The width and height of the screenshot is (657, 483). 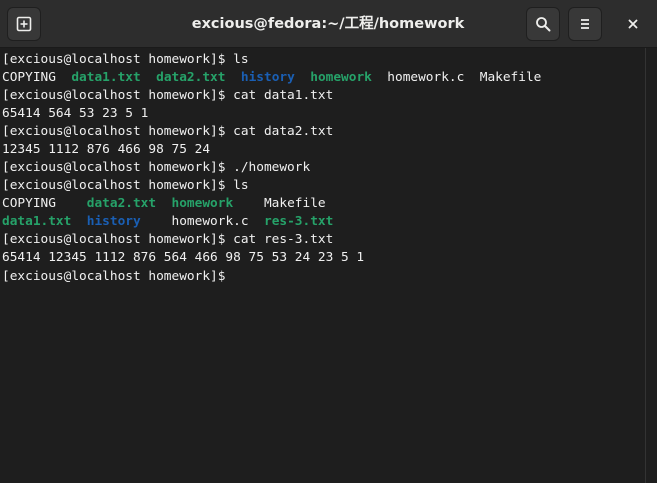 I want to click on terminal-text: [excious@localhost homework]$, so click(x=114, y=276).